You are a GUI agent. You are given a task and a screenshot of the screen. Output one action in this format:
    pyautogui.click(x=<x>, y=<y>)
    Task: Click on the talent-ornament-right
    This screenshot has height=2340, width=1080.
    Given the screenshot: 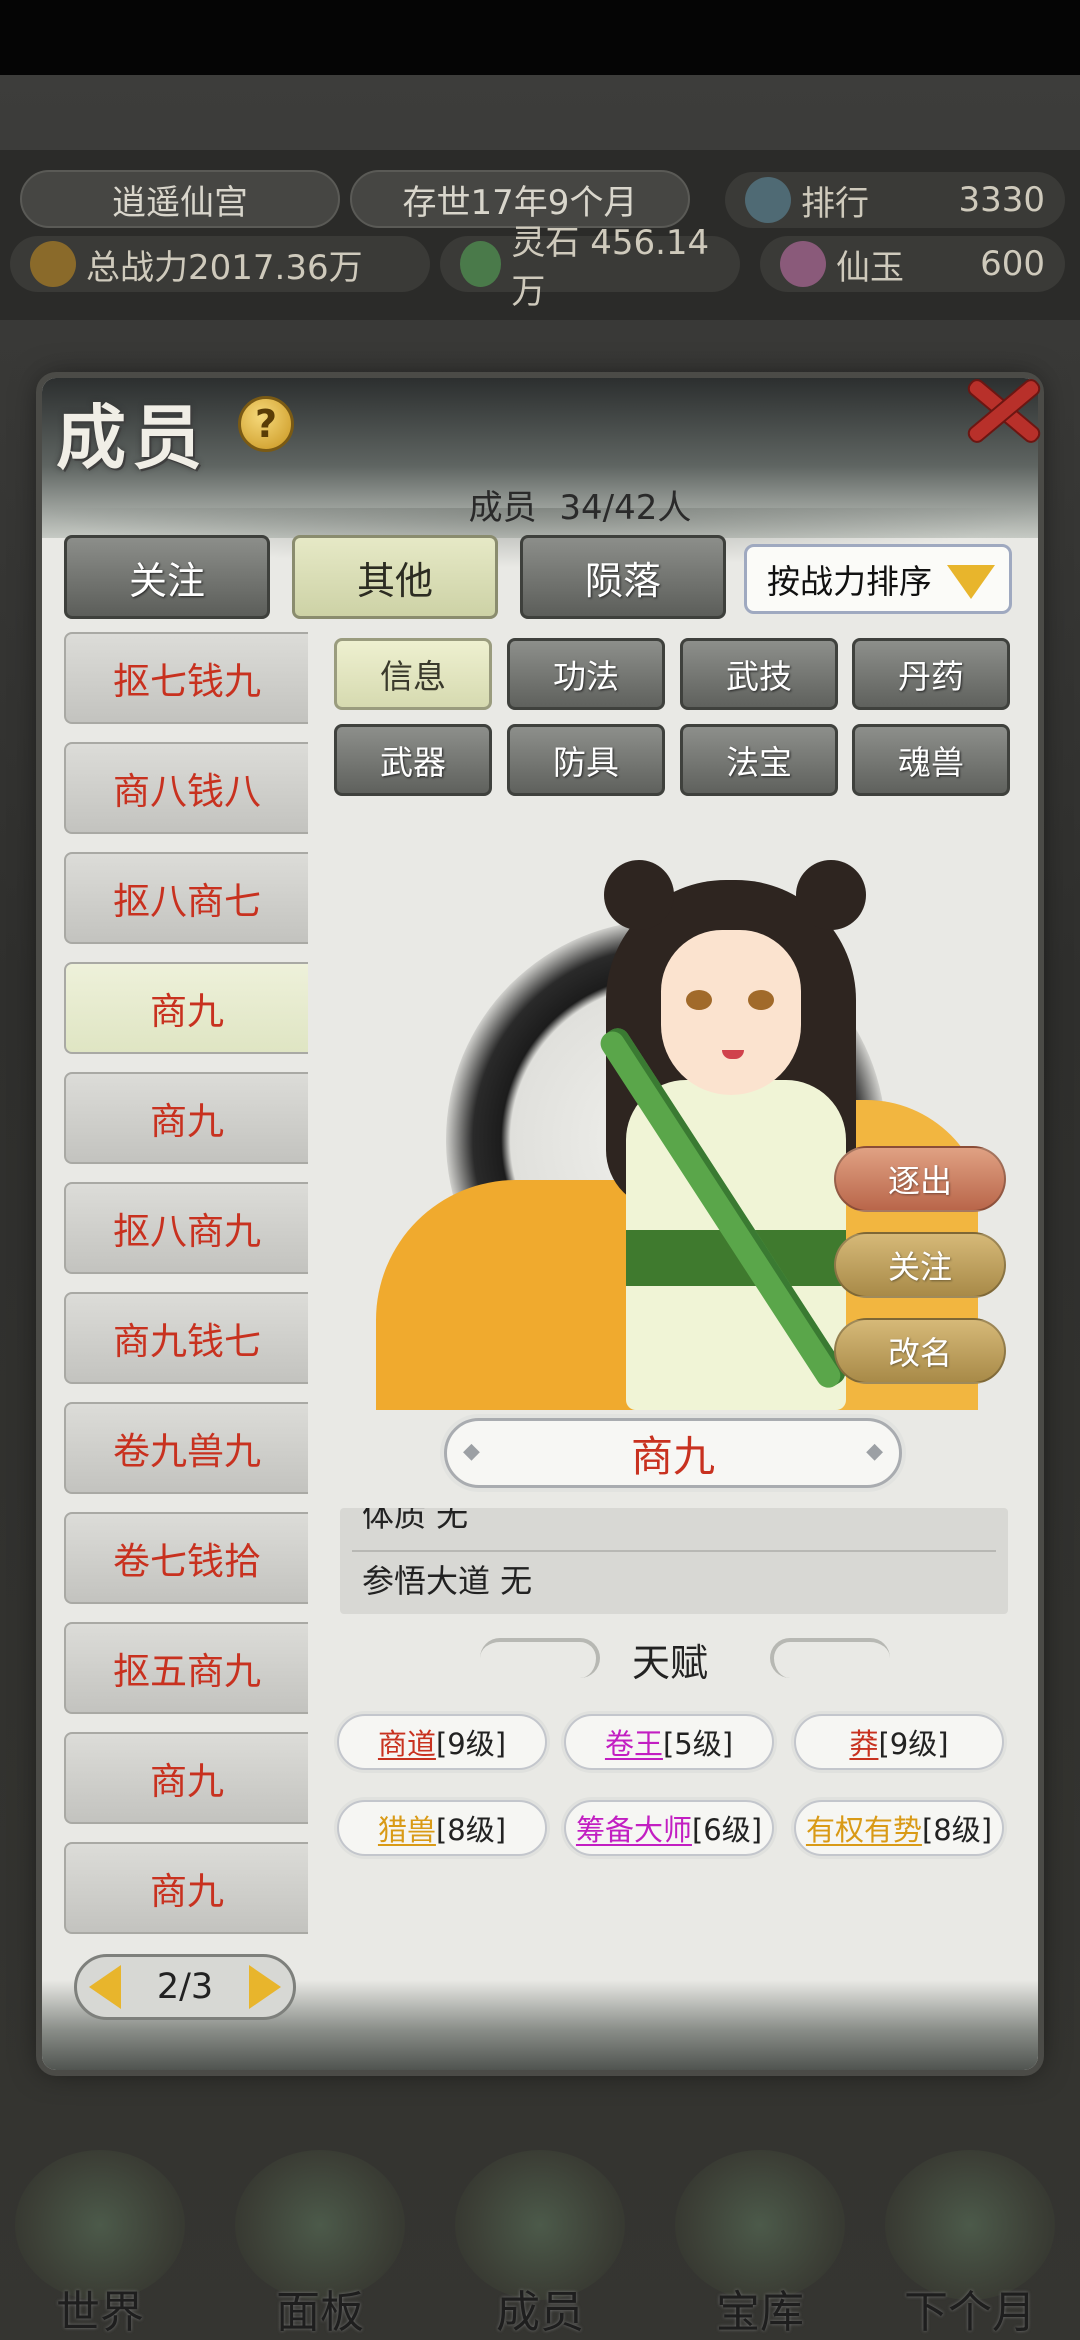 What is the action you would take?
    pyautogui.click(x=830, y=1658)
    